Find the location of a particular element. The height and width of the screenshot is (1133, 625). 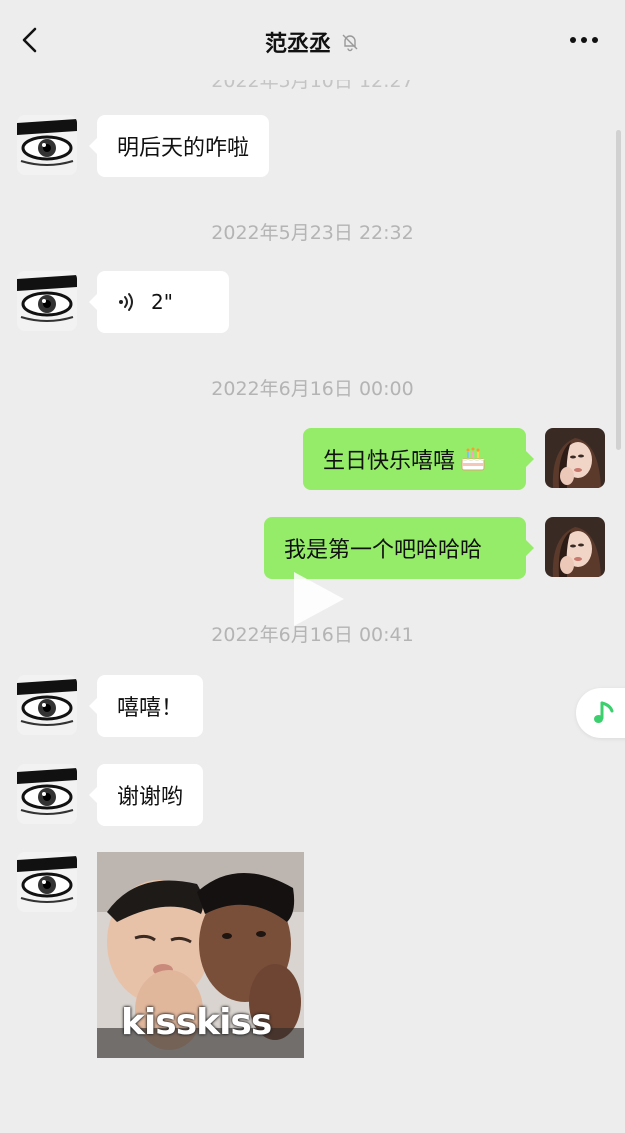

play-button is located at coordinates (317, 599).